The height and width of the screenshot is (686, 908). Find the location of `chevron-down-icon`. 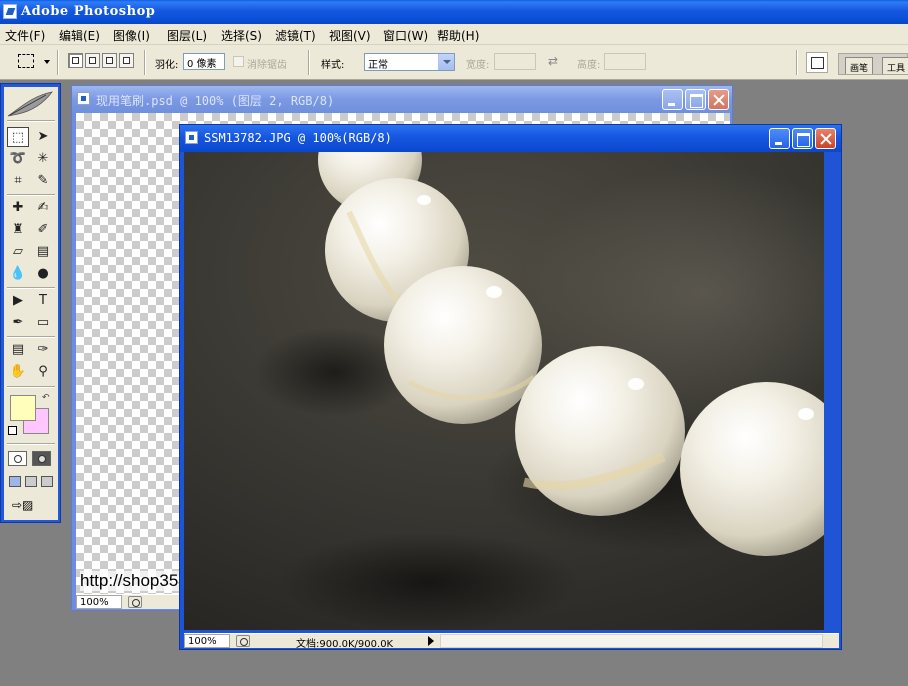

chevron-down-icon is located at coordinates (446, 62).